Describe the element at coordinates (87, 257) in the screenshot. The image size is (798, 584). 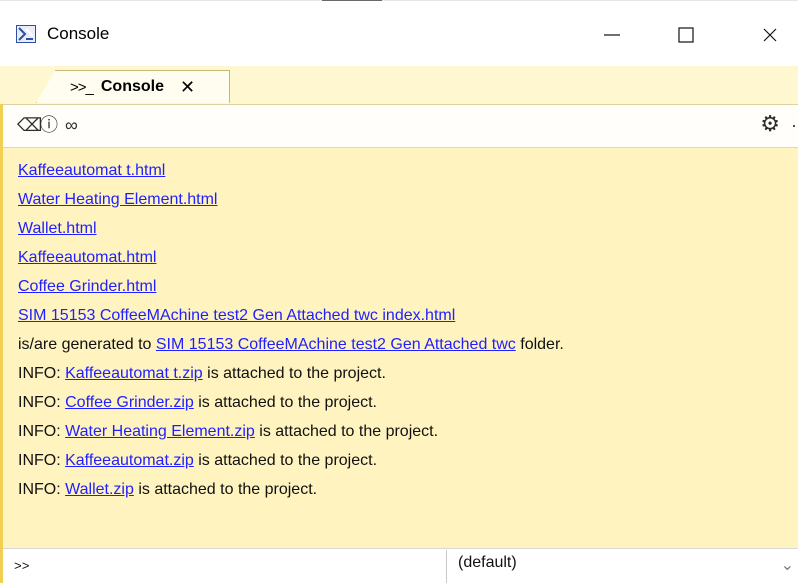
I see `generated-link-4: Kaffeeautomat.html` at that location.